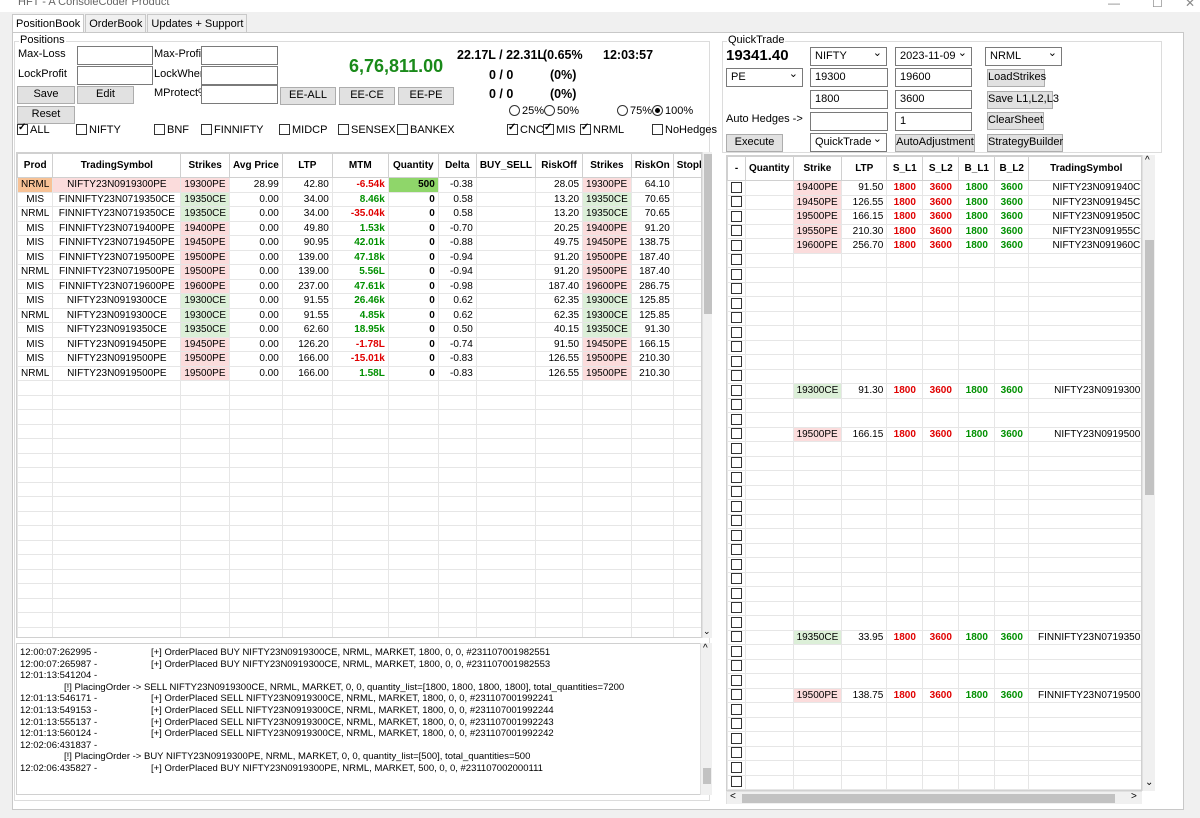  What do you see at coordinates (634, 111) in the screenshot?
I see `radio-75: 75%` at bounding box center [634, 111].